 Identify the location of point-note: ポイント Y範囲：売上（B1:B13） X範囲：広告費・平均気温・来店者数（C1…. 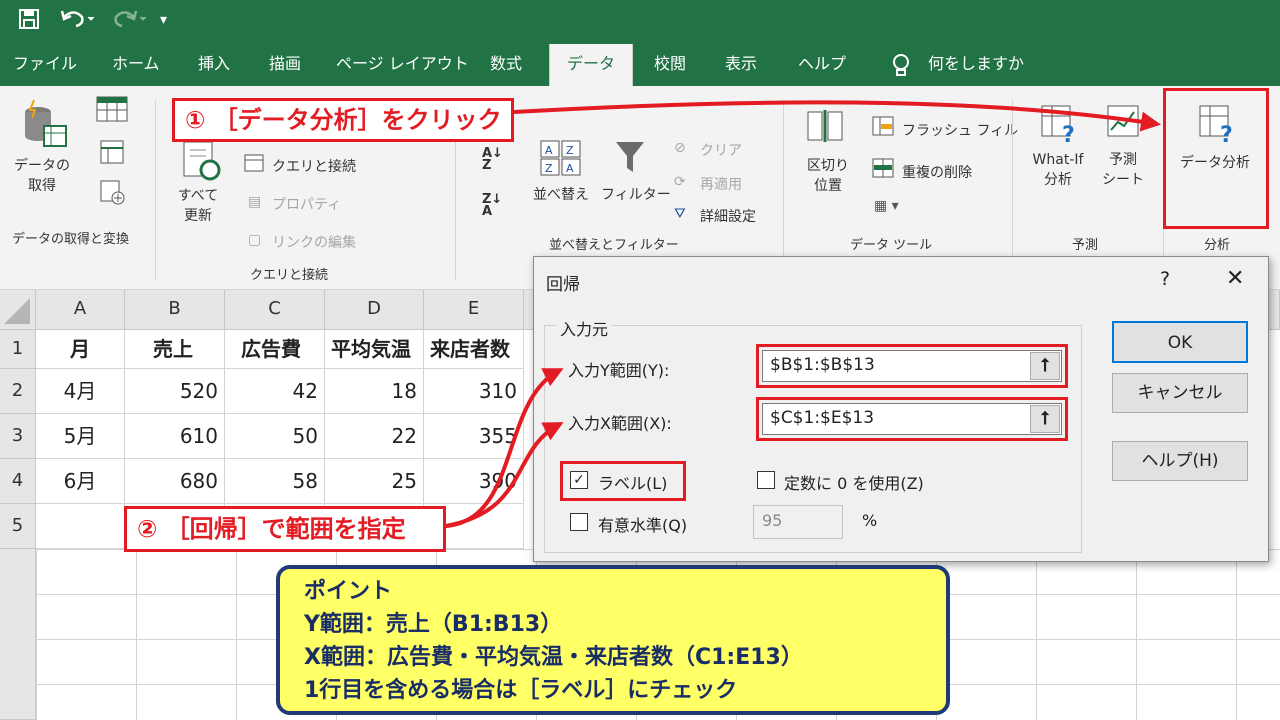
(613, 640).